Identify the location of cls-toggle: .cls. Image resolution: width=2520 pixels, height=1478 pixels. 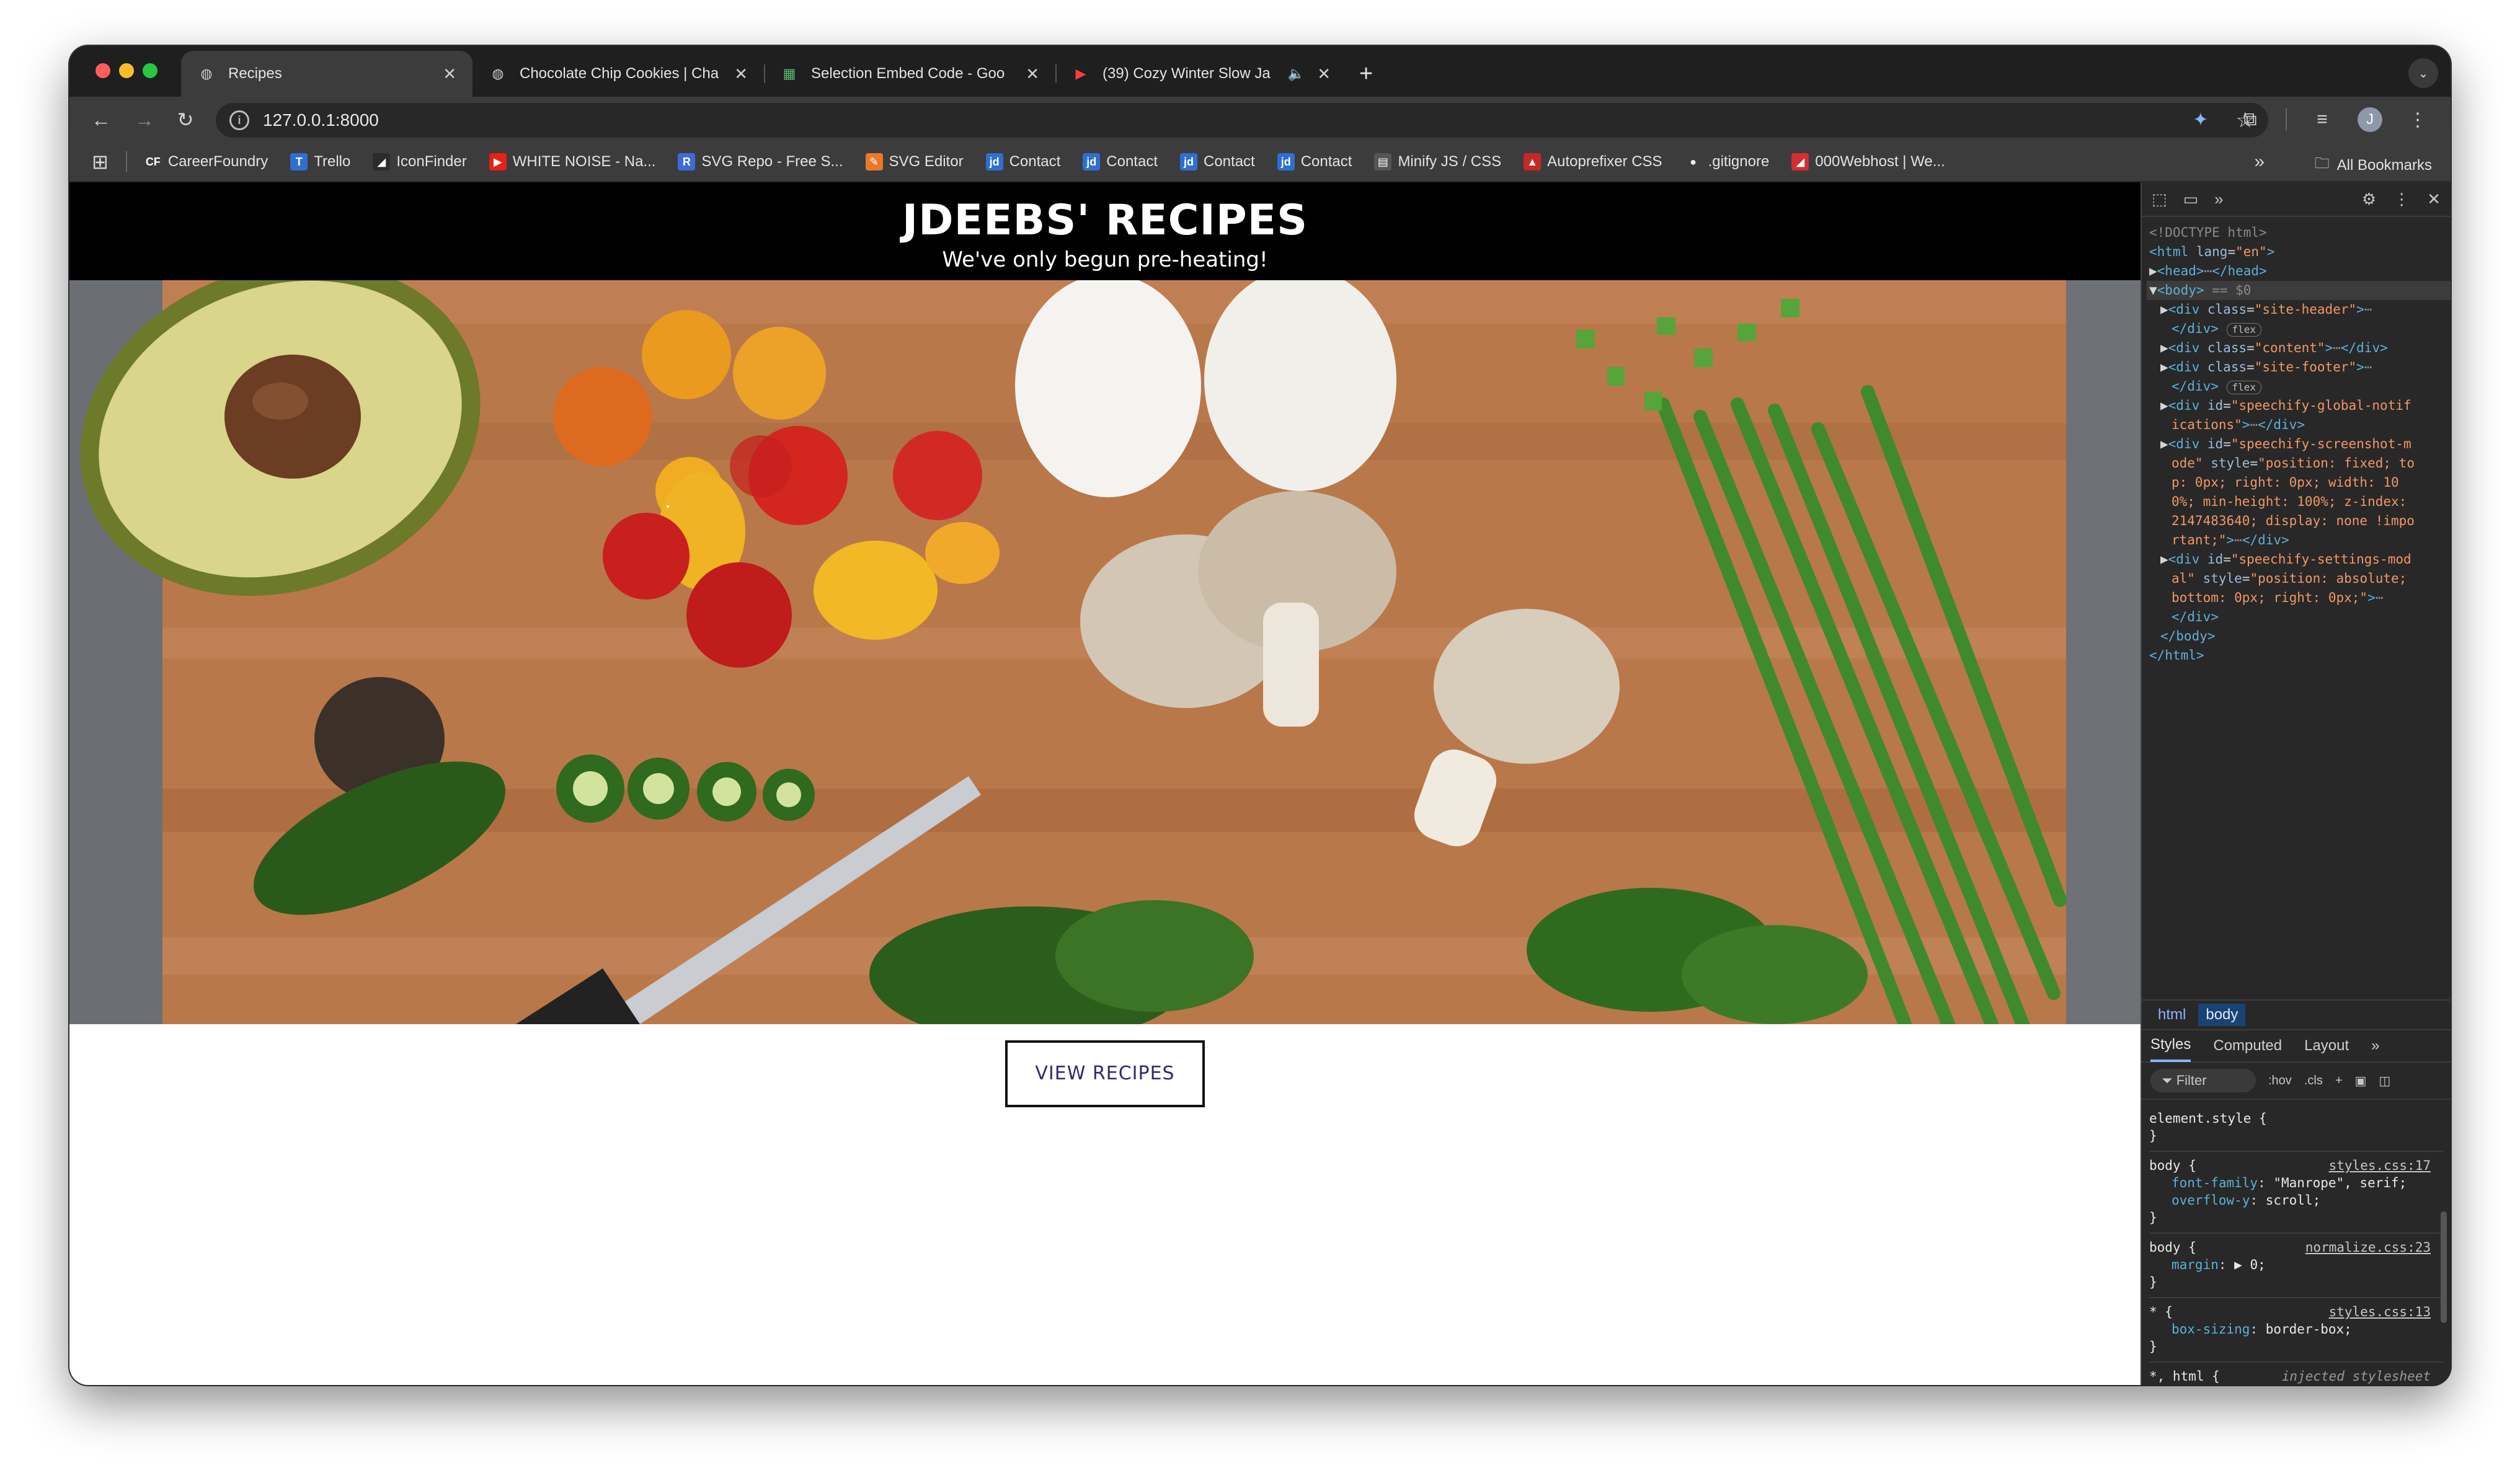
(2314, 1081).